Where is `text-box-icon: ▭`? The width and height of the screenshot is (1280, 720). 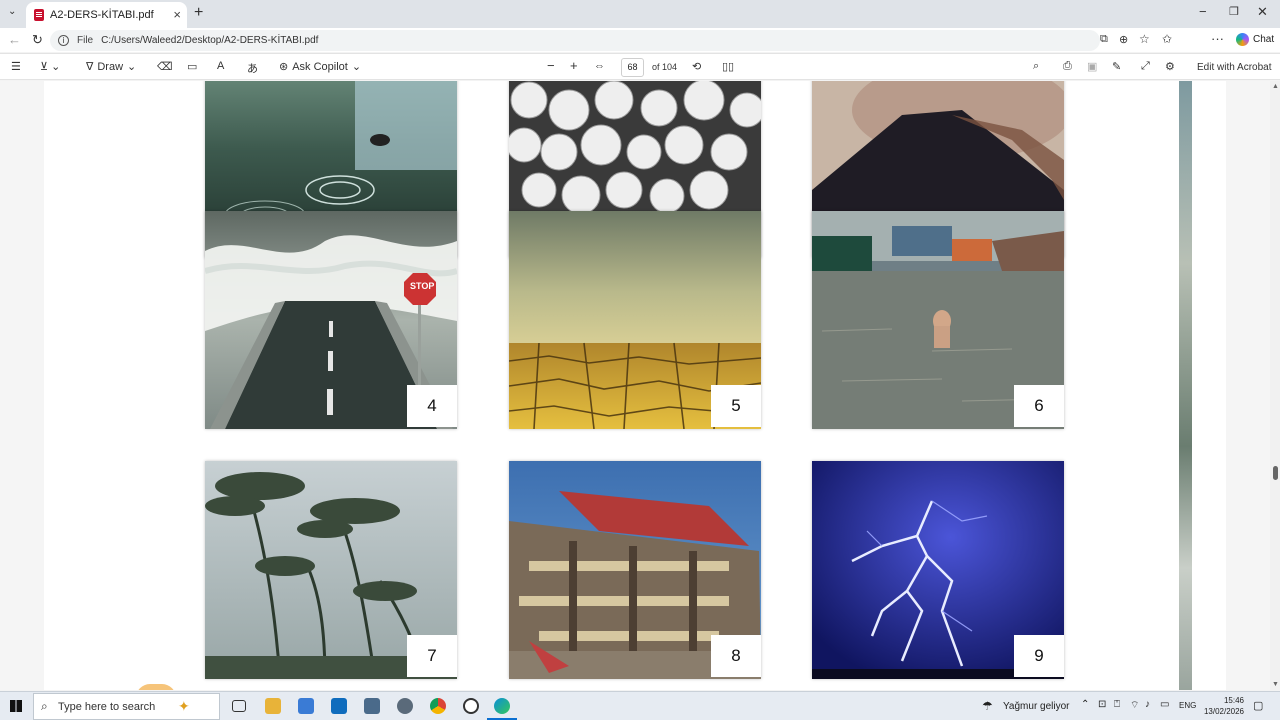
text-box-icon: ▭ is located at coordinates (192, 66).